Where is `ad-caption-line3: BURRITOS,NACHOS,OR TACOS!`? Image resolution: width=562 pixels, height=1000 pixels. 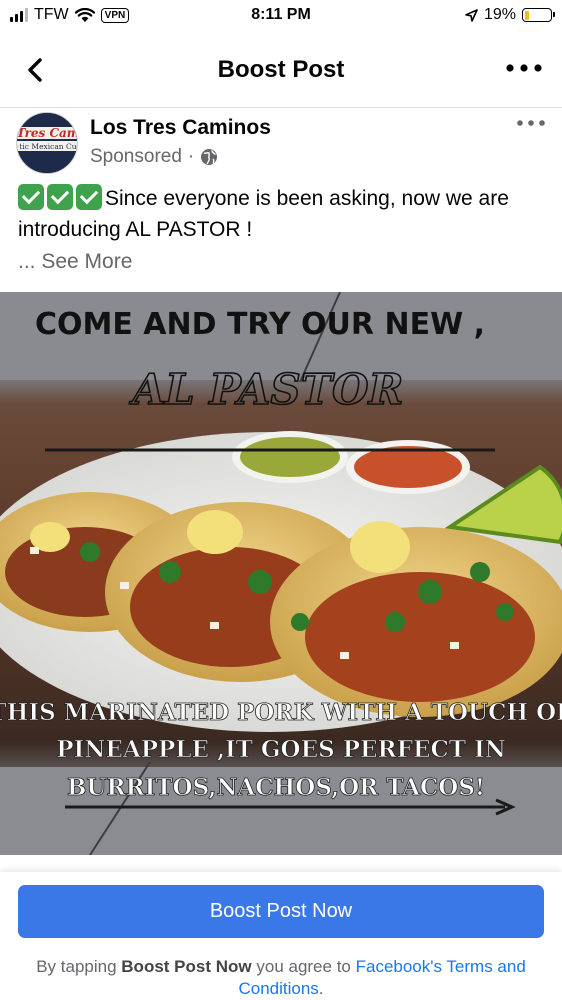 ad-caption-line3: BURRITOS,NACHOS,OR TACOS! is located at coordinates (276, 787).